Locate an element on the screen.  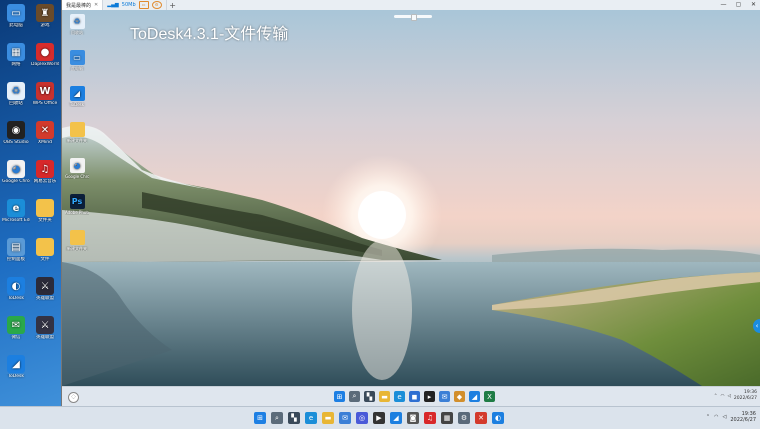
desktop-icon: ♻ 回收站 is located at coordinates (16, 94).